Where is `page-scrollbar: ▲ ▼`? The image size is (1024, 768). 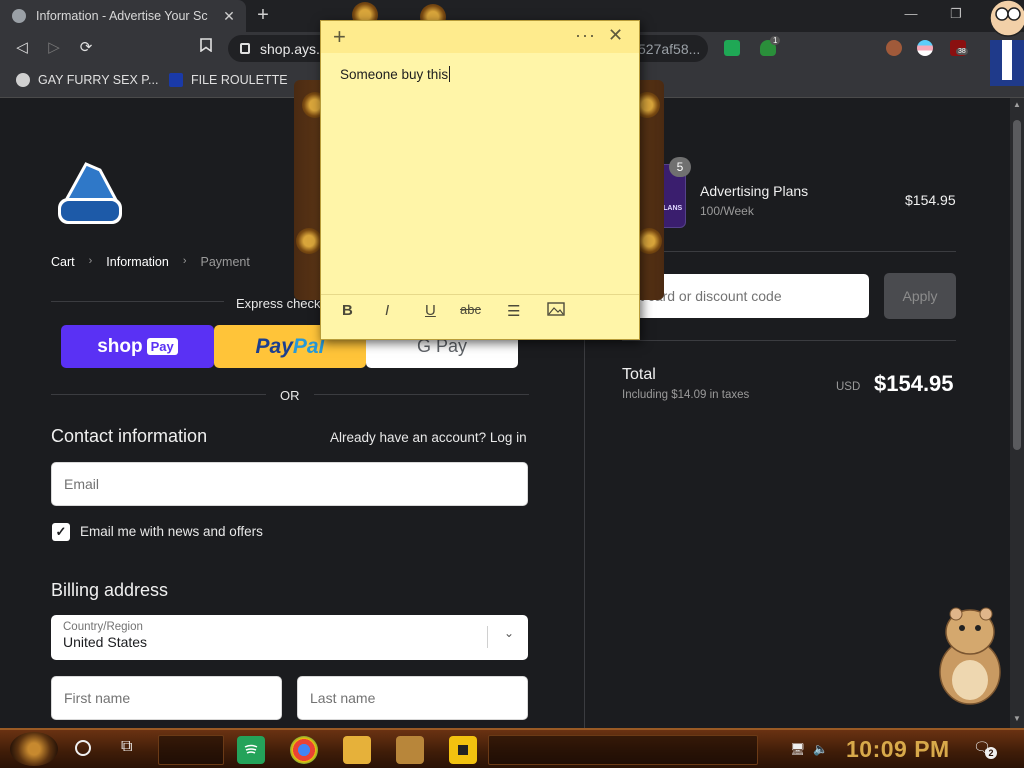
page-scrollbar: ▲ ▼ is located at coordinates (1017, 413).